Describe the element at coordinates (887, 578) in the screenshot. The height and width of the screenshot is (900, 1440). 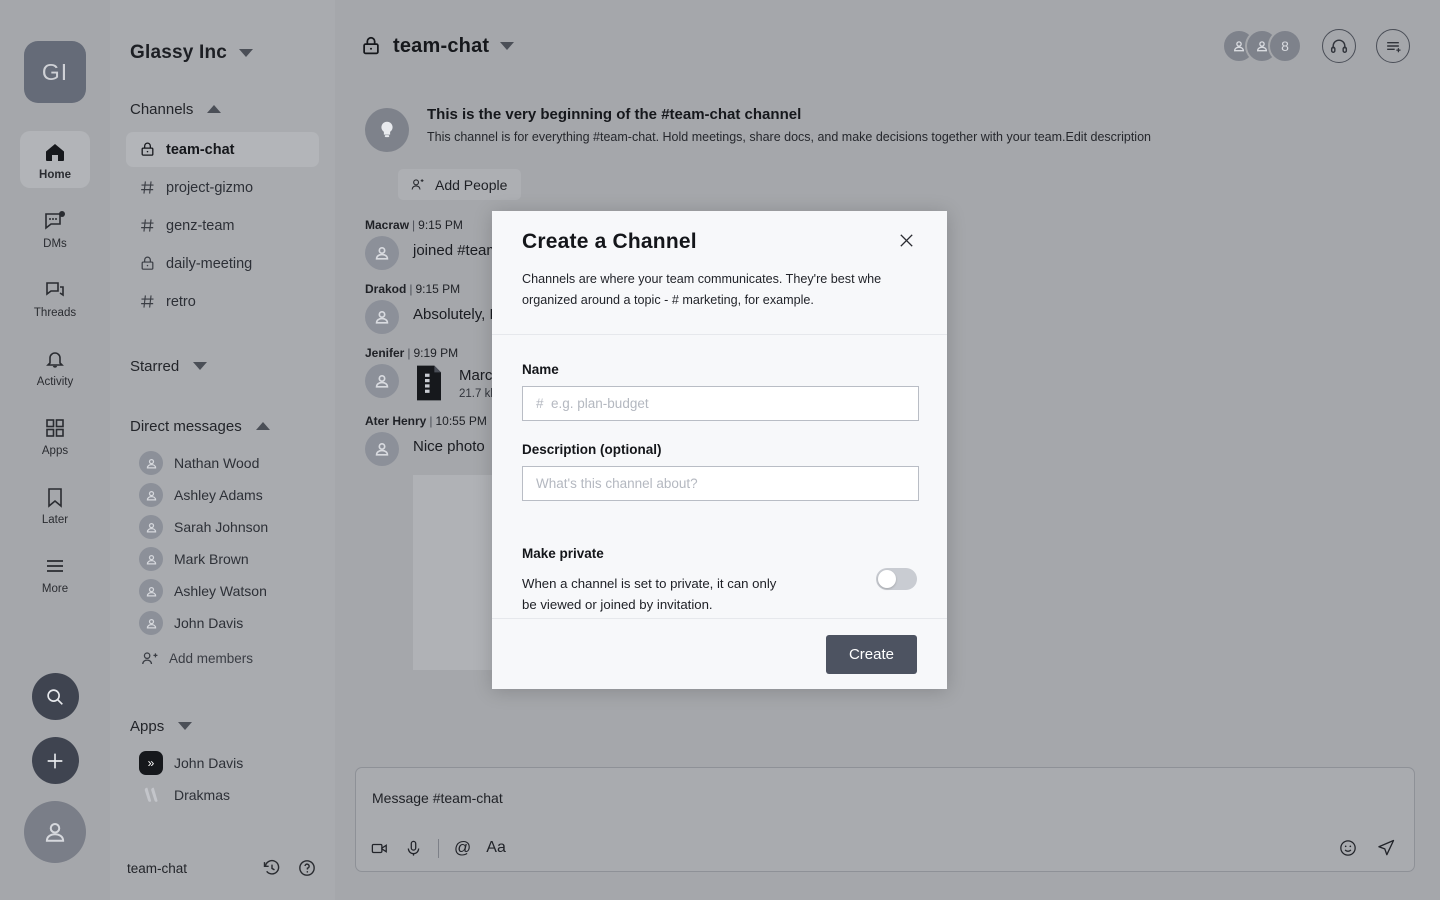
I see `toggle-knob` at that location.